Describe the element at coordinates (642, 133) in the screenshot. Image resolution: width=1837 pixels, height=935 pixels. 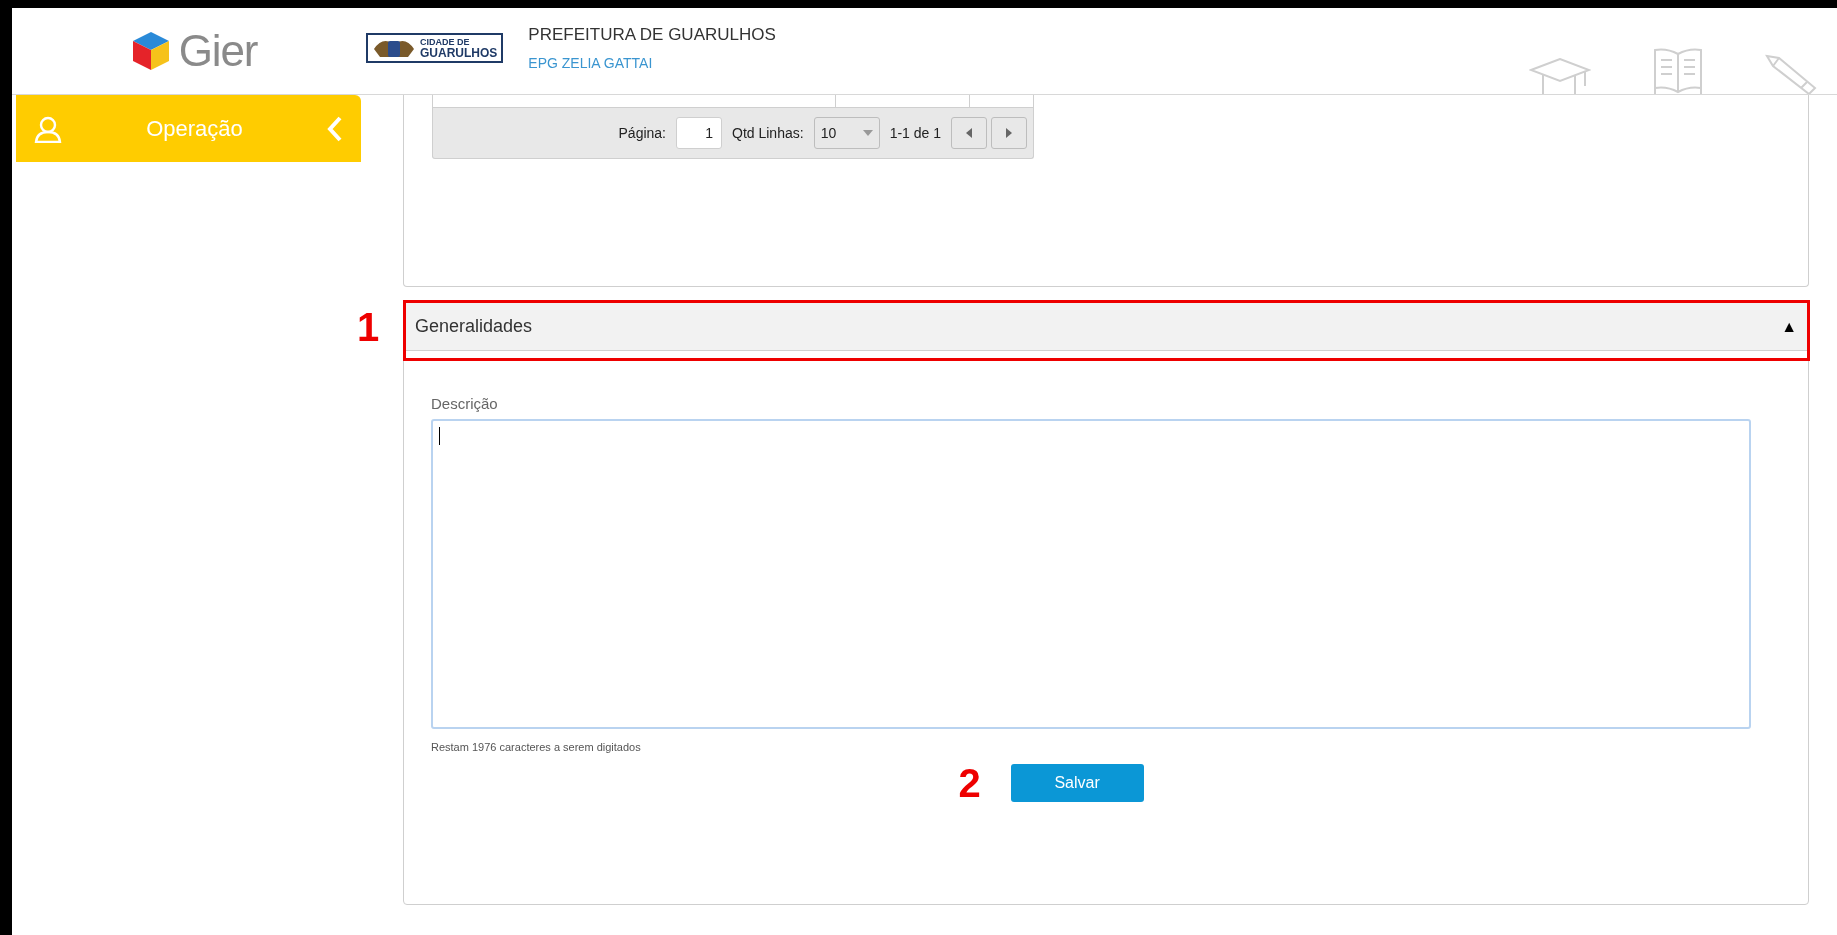
I see `page-label: Página:` at that location.